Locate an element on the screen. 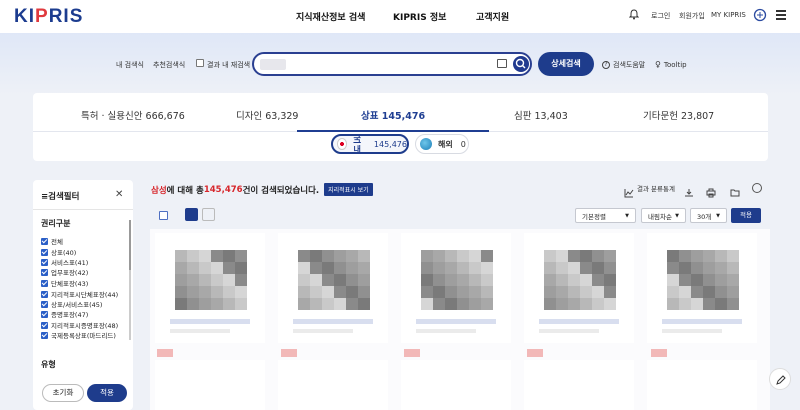 The image size is (800, 410). filter-item: 업무표장(42) is located at coordinates (64, 272).